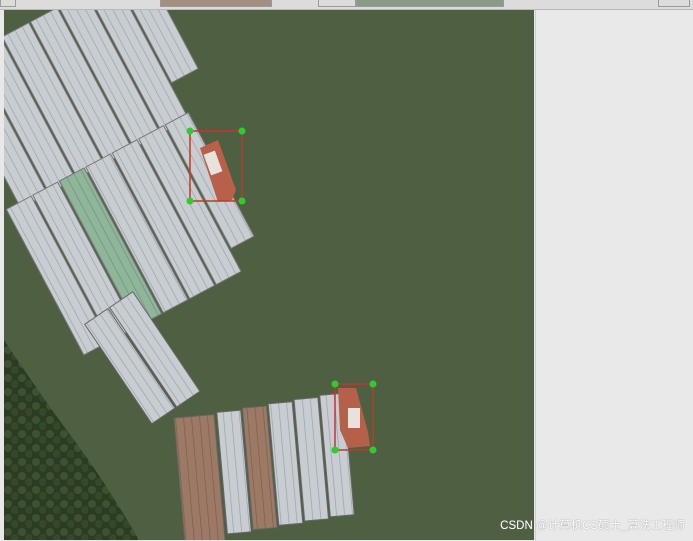  I want to click on watermark-text: CSDN @计算机CS硕士_算法工程师, so click(592, 526).